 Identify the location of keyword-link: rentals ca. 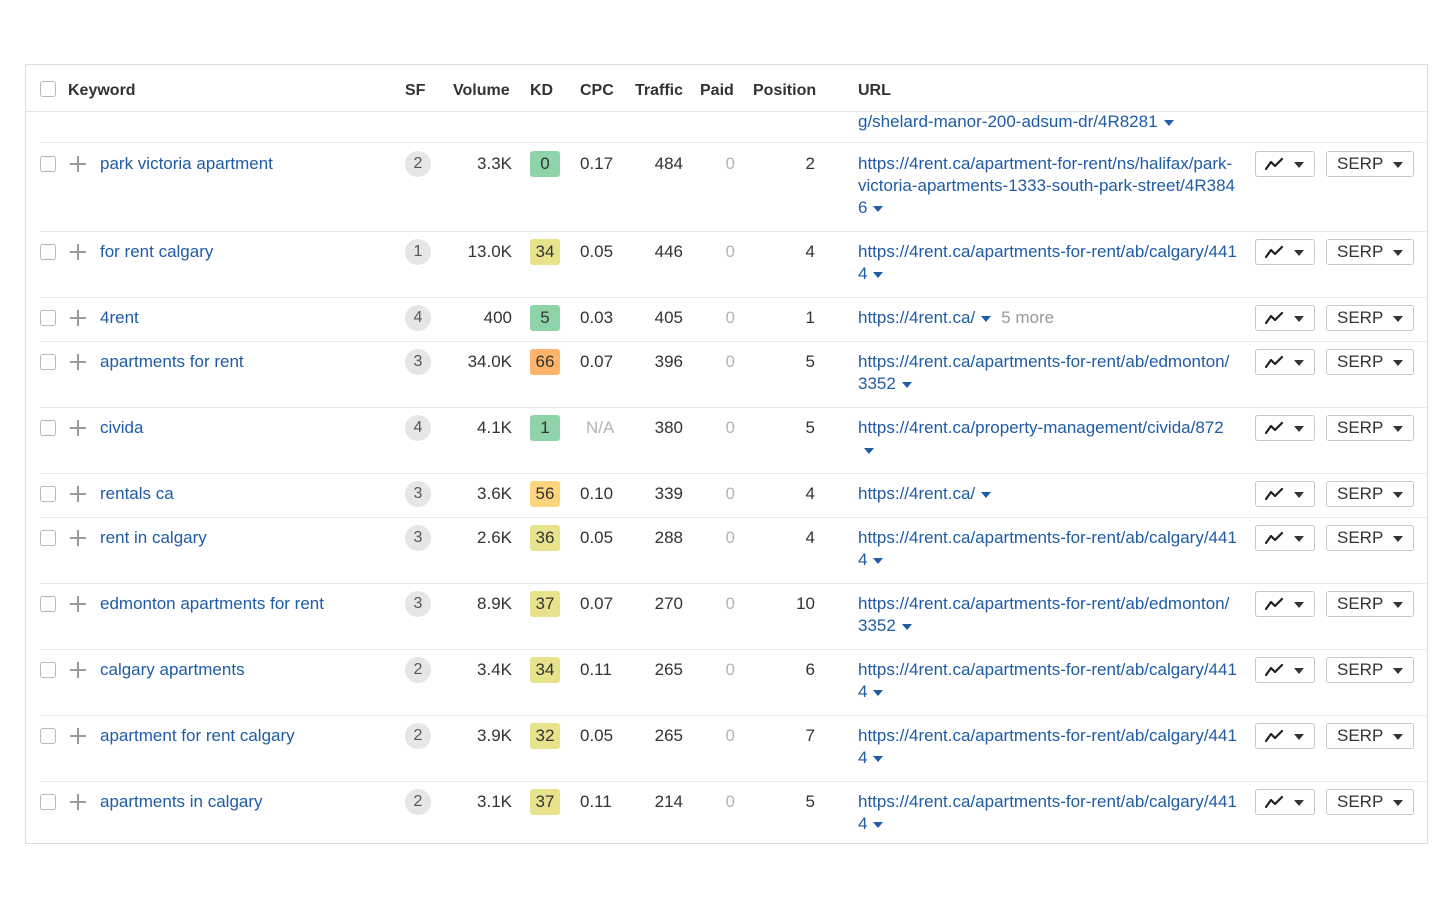
(137, 494).